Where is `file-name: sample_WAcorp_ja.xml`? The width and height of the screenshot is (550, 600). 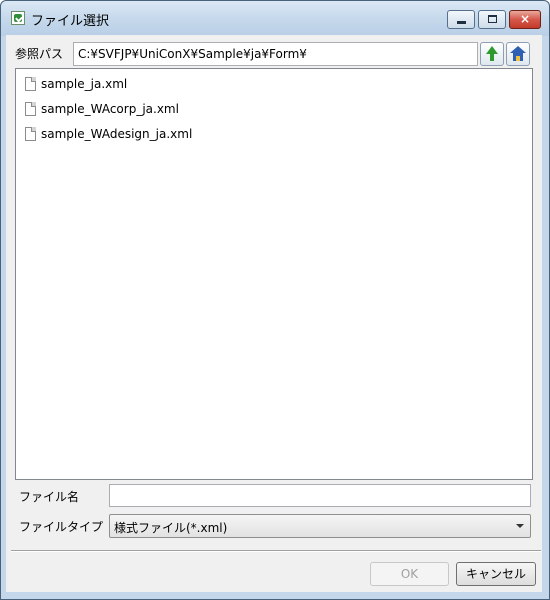
file-name: sample_WAcorp_ja.xml is located at coordinates (110, 109).